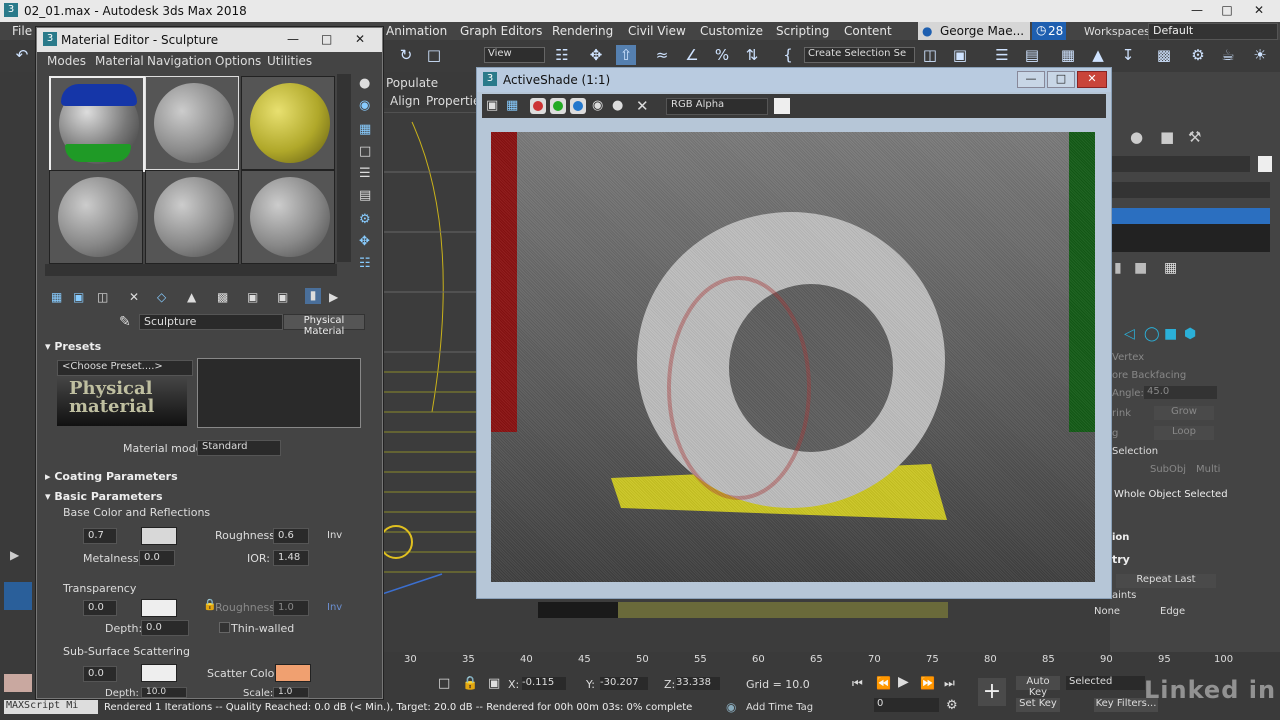 Image resolution: width=1280 pixels, height=720 pixels. What do you see at coordinates (1068, 55) in the screenshot?
I see `schematic-view-icon: ▦` at bounding box center [1068, 55].